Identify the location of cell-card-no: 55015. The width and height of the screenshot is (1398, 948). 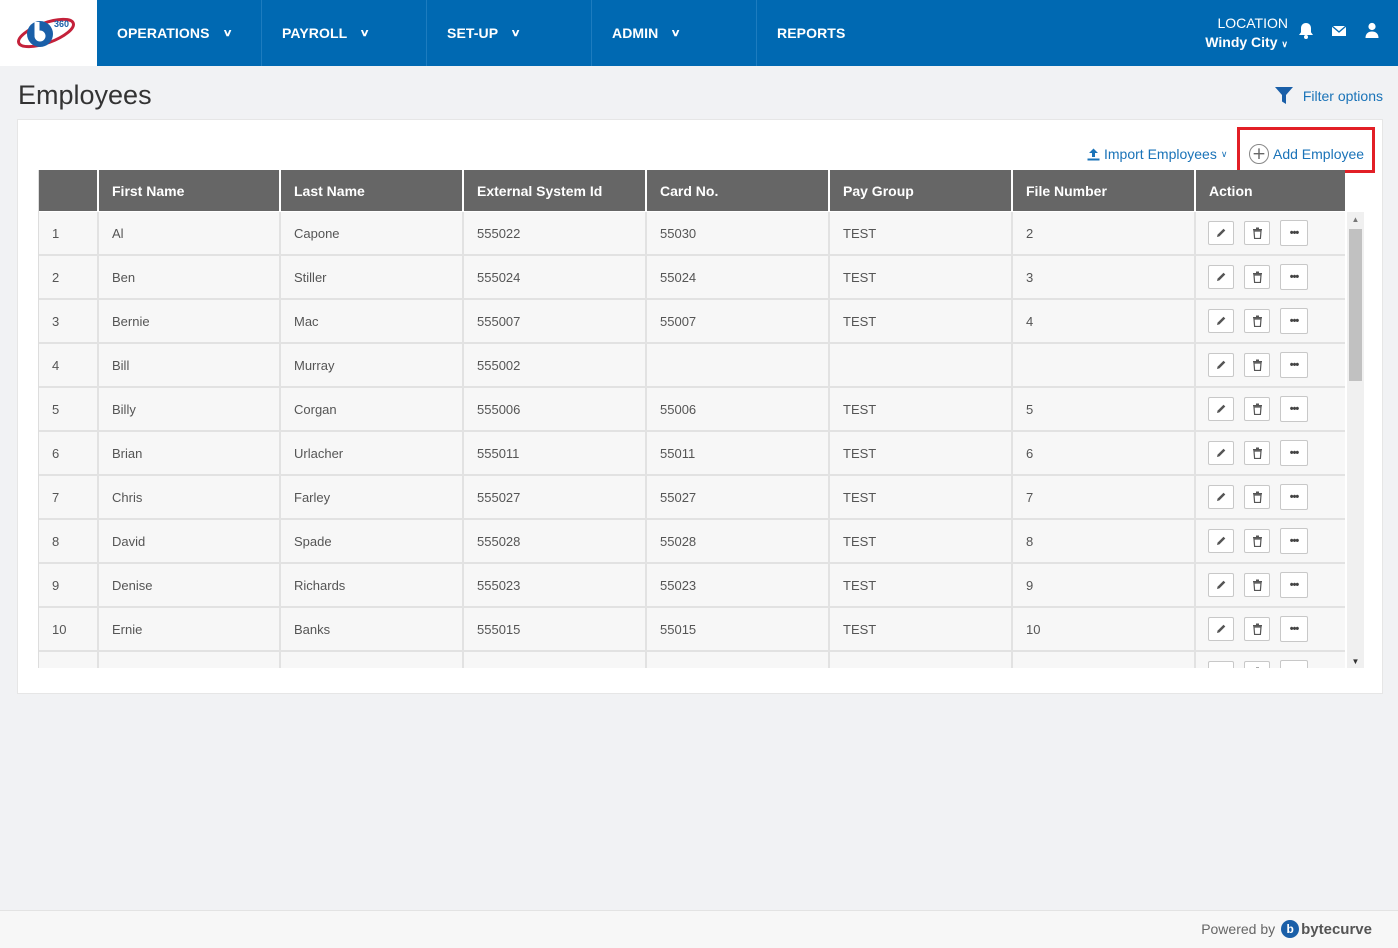
(738, 629).